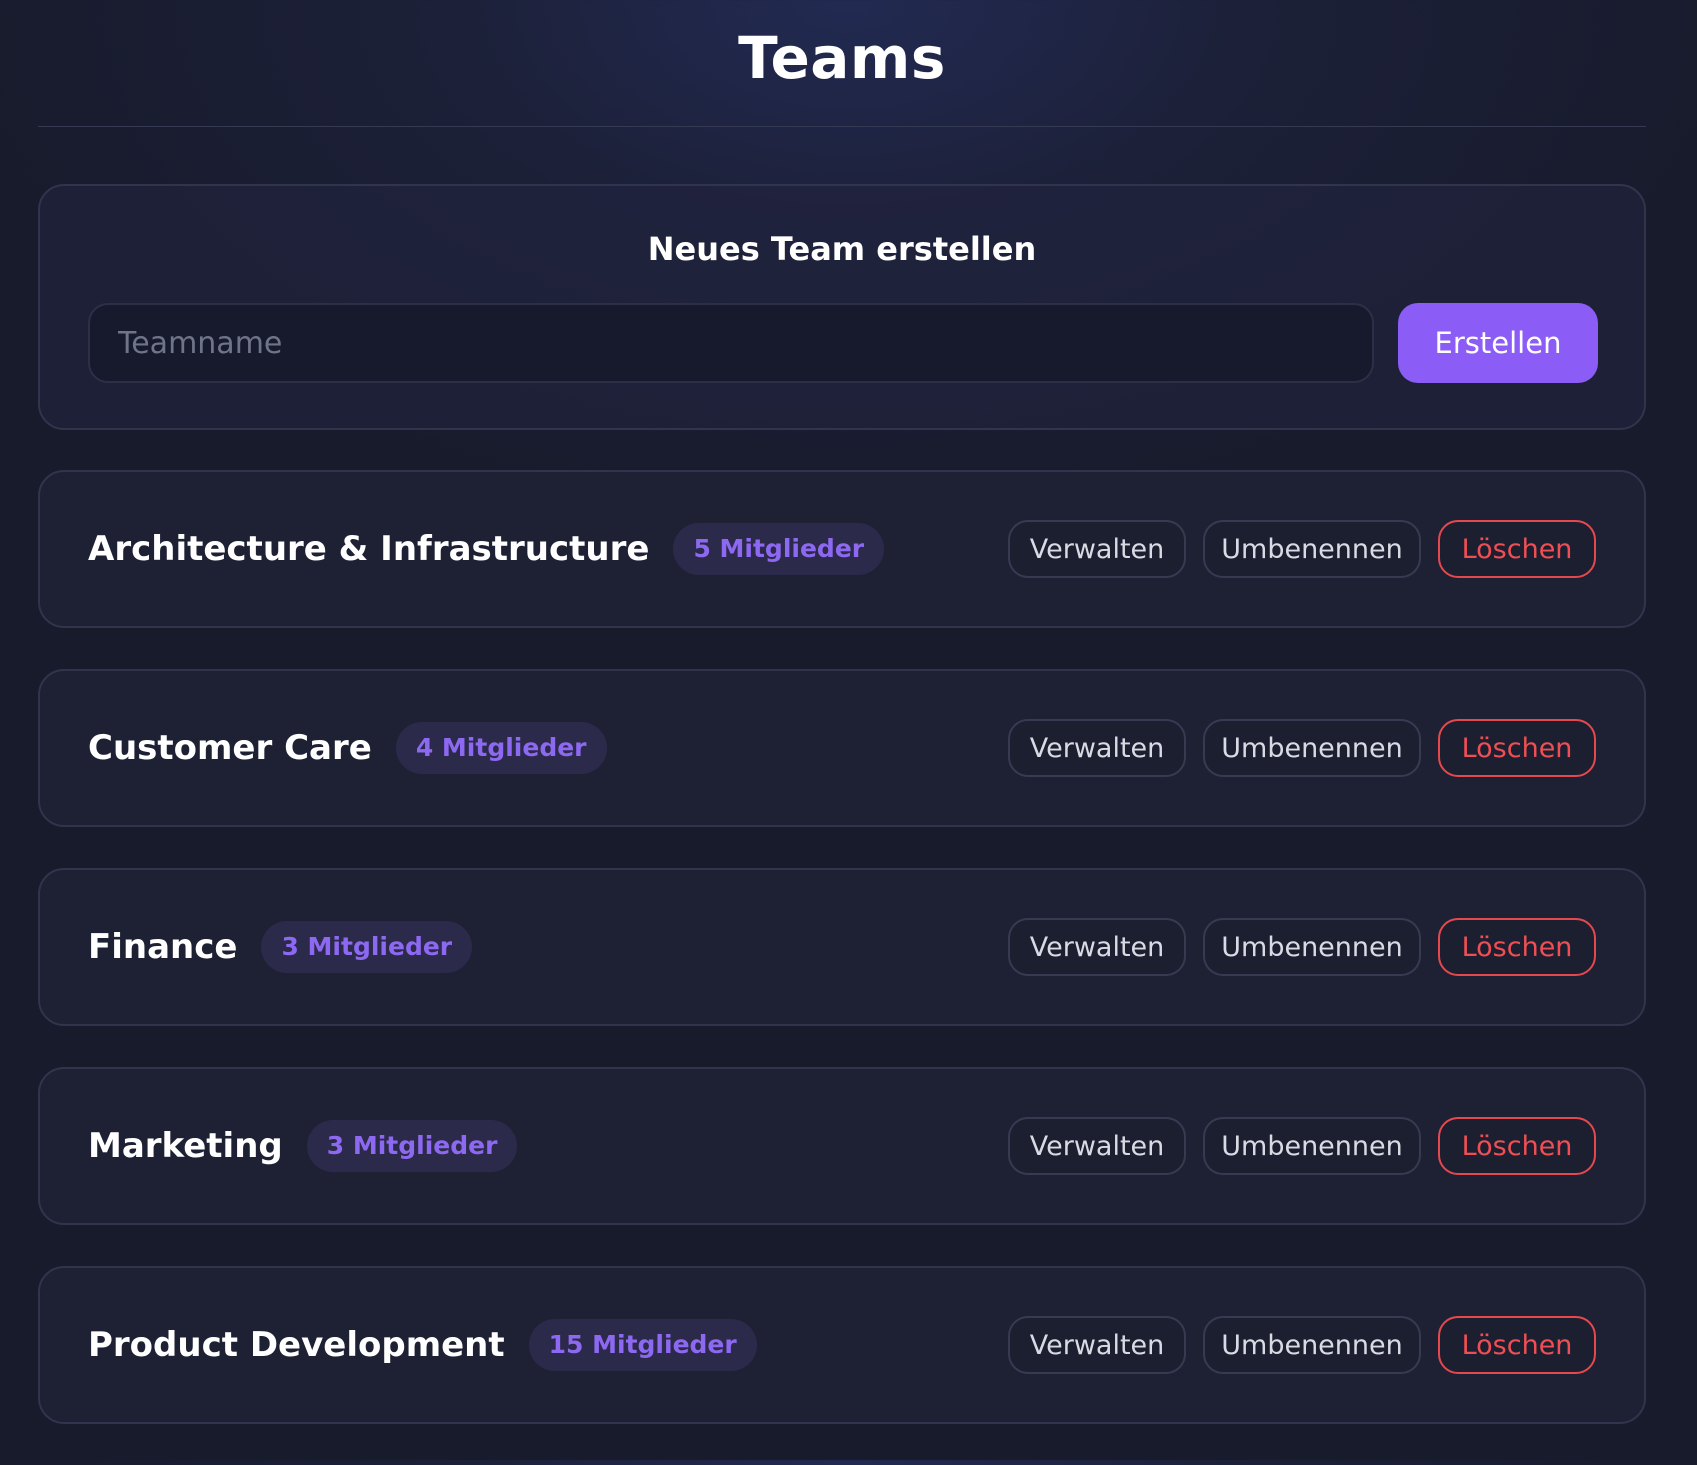 The width and height of the screenshot is (1697, 1465). What do you see at coordinates (842, 58) in the screenshot?
I see `page-title: Teams` at bounding box center [842, 58].